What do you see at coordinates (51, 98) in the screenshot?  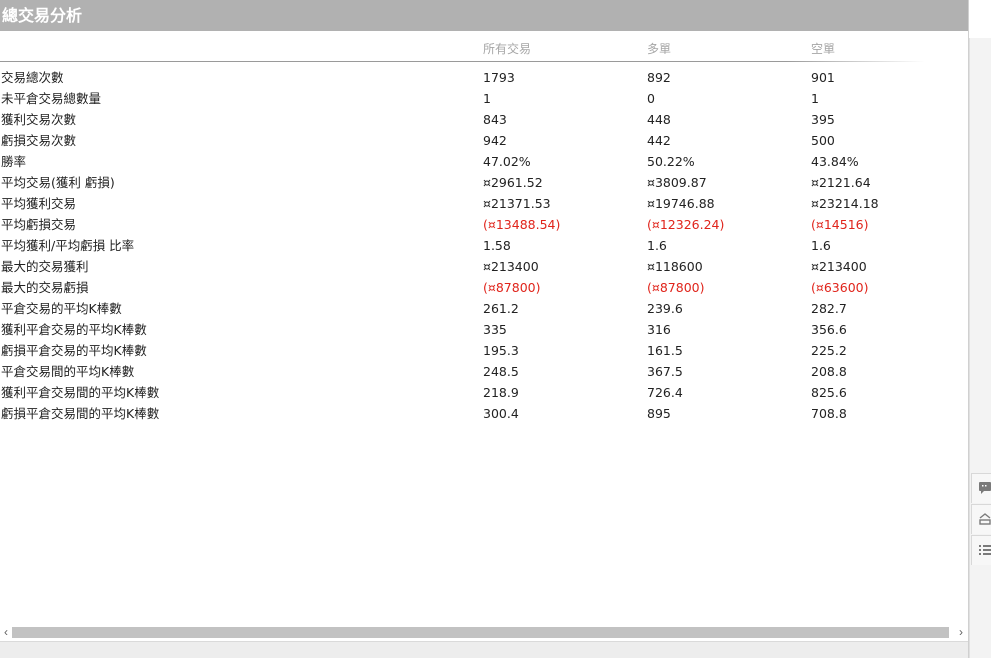 I see `row-label: 未平倉交易總數量` at bounding box center [51, 98].